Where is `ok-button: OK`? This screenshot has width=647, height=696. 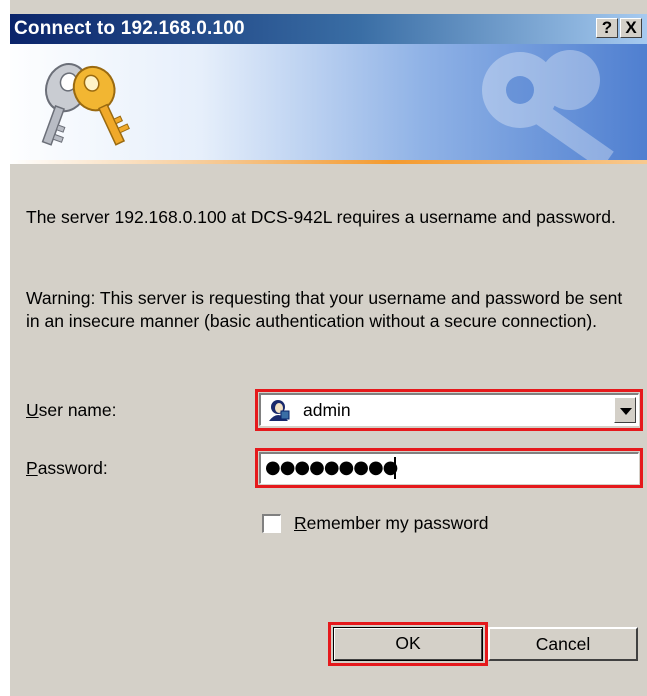 ok-button: OK is located at coordinates (408, 644).